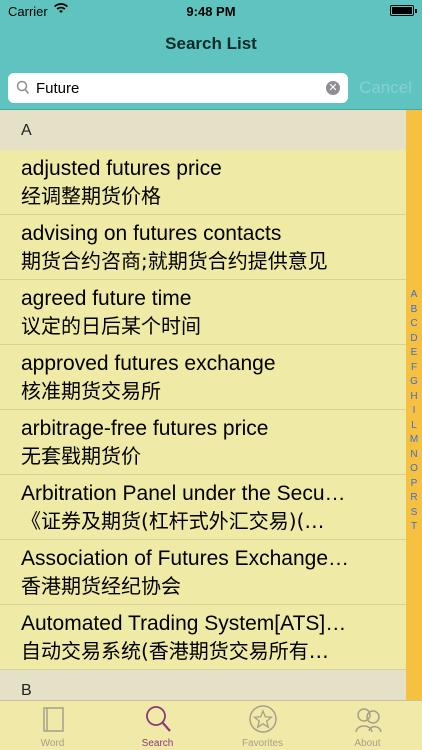  What do you see at coordinates (203, 130) in the screenshot?
I see `section-header-a: A` at bounding box center [203, 130].